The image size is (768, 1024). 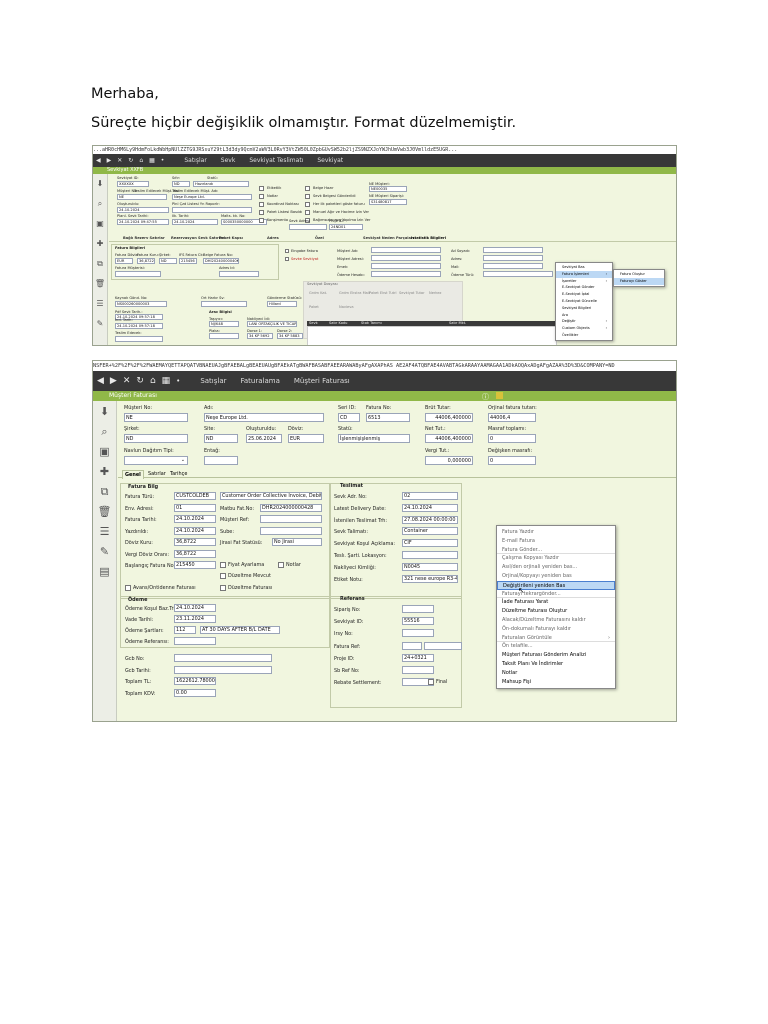 What do you see at coordinates (139, 326) in the screenshot?
I see `ind-field: 24.10.2024 09:57:18` at bounding box center [139, 326].